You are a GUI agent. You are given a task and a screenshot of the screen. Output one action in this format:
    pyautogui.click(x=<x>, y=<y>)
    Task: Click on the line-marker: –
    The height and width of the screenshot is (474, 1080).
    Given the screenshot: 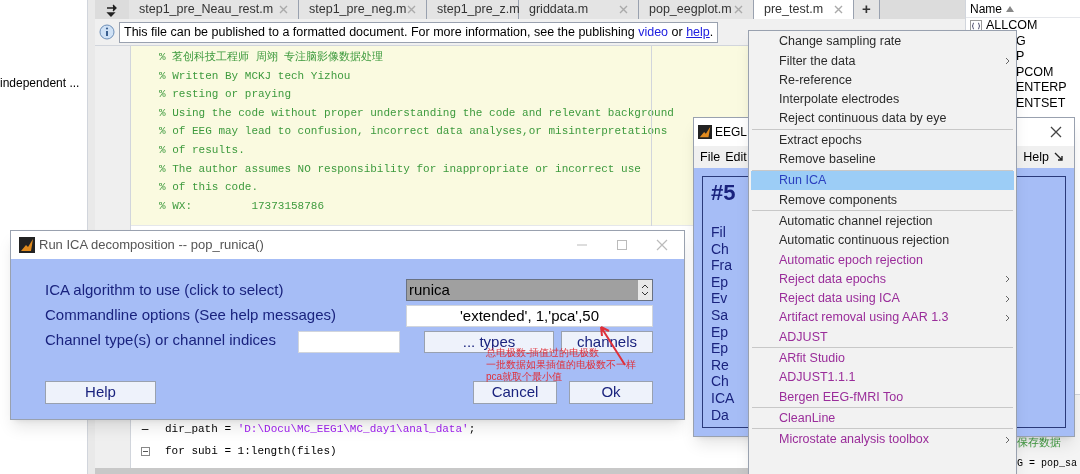 What is the action you would take?
    pyautogui.click(x=145, y=429)
    